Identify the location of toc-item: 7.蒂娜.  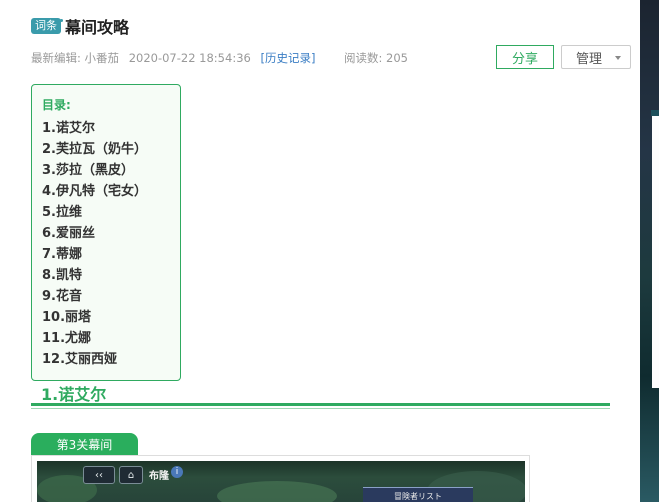
(94, 254).